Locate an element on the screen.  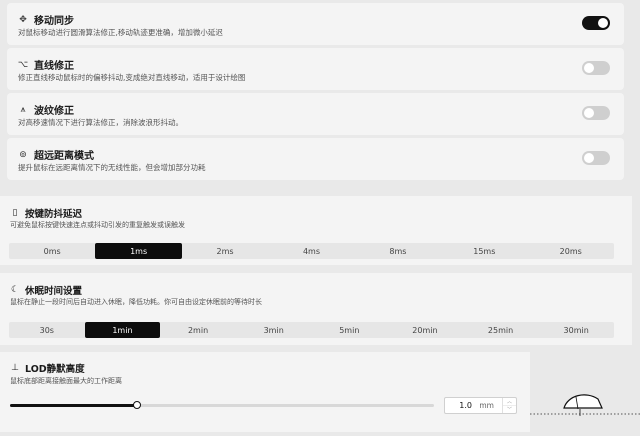
lod-value-input: 1.0 mm ︿ ﹀ is located at coordinates (480, 405).